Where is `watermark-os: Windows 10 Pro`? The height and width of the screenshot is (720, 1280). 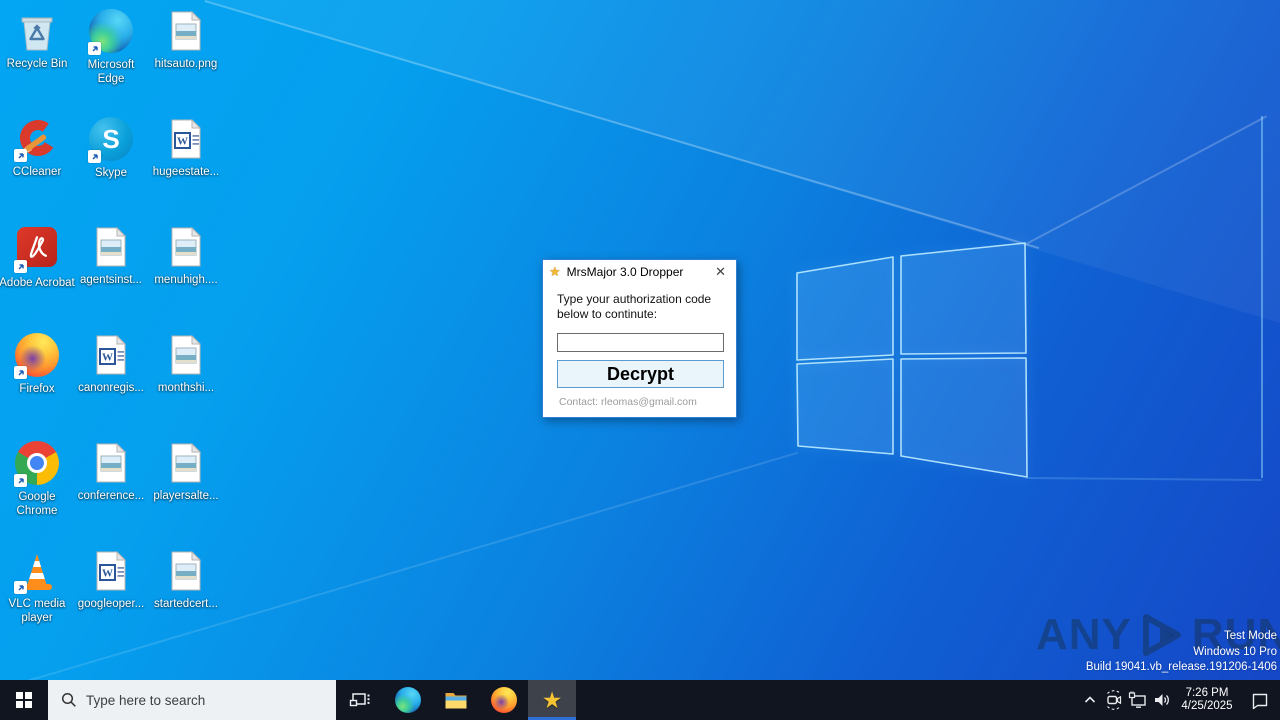 watermark-os: Windows 10 Pro is located at coordinates (1235, 651).